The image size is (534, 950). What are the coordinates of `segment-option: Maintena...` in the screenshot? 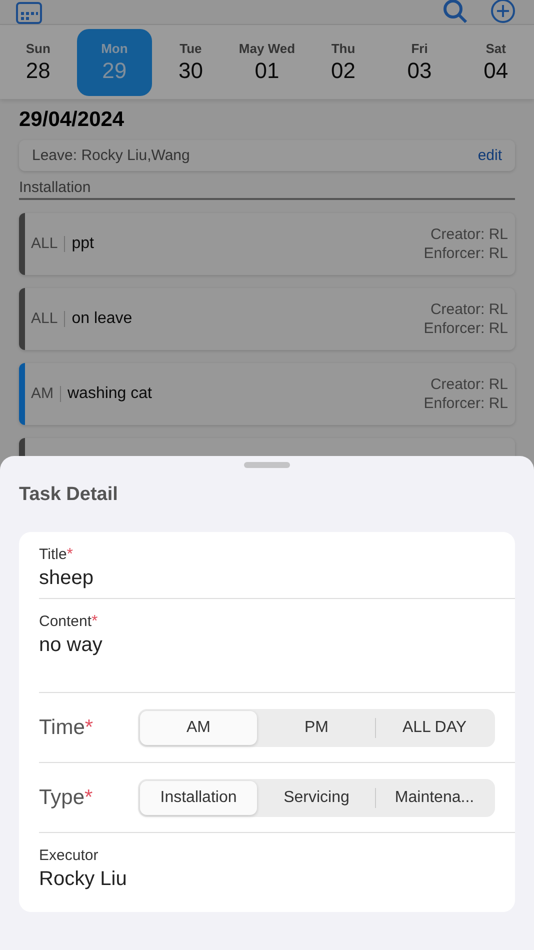 It's located at (434, 797).